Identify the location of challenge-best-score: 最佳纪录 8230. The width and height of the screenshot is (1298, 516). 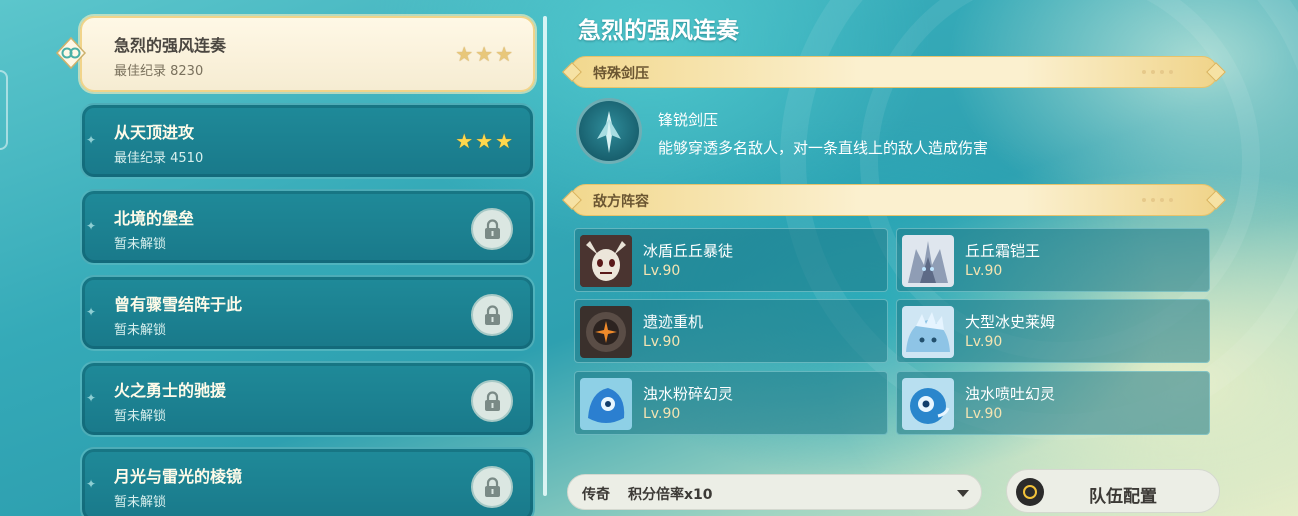
(159, 71).